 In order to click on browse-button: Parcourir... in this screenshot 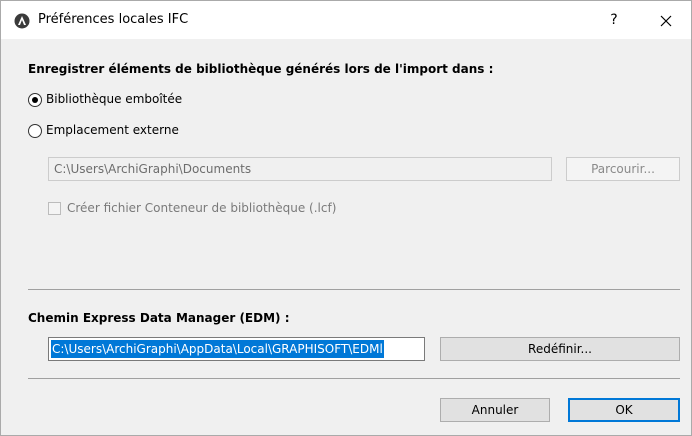, I will do `click(623, 169)`.